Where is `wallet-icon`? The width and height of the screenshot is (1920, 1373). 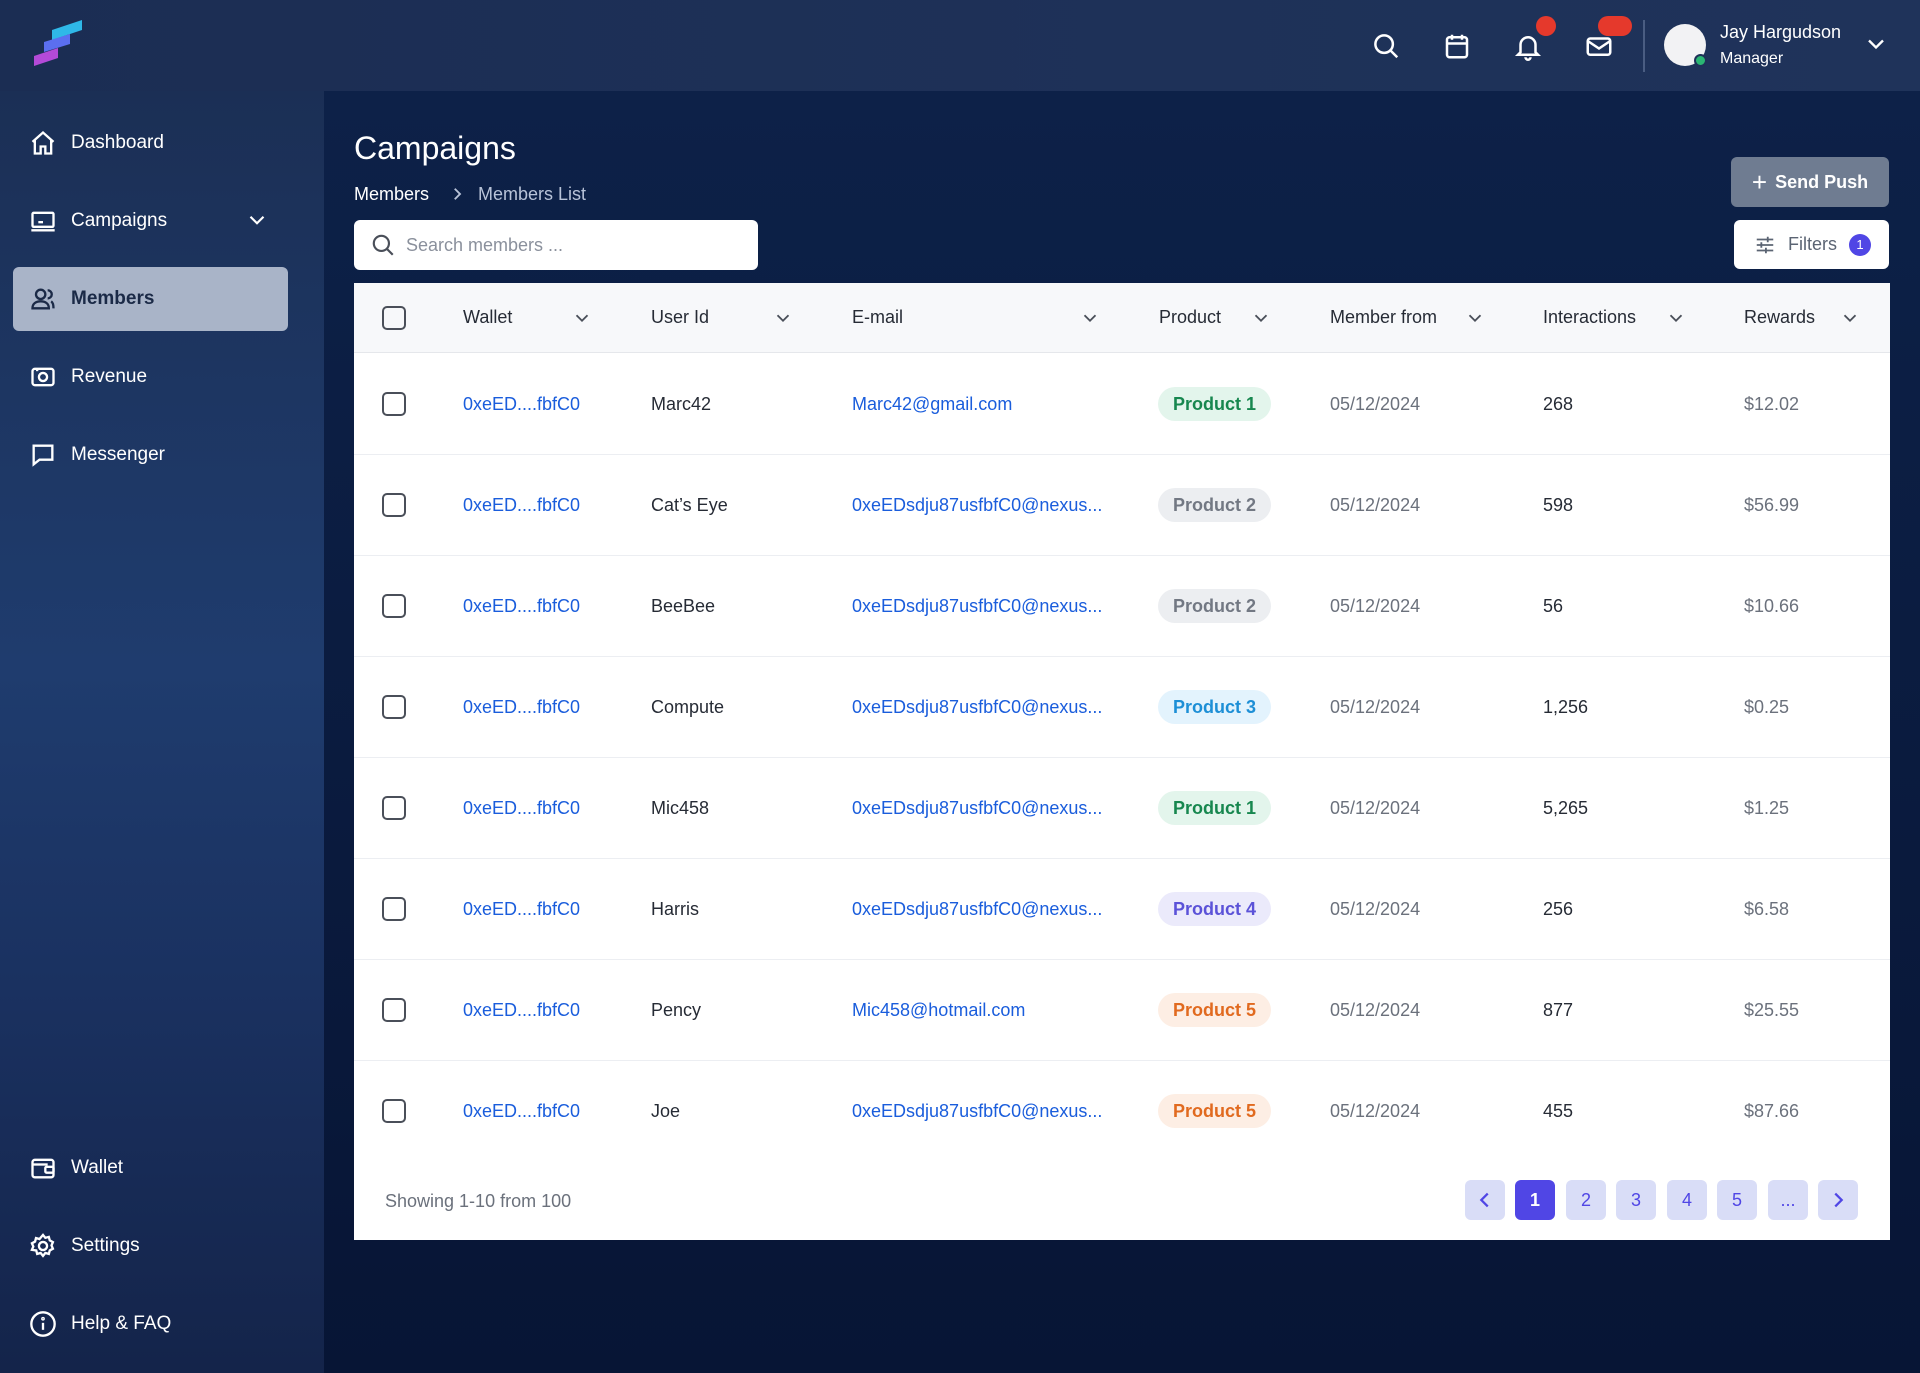
wallet-icon is located at coordinates (44, 1168).